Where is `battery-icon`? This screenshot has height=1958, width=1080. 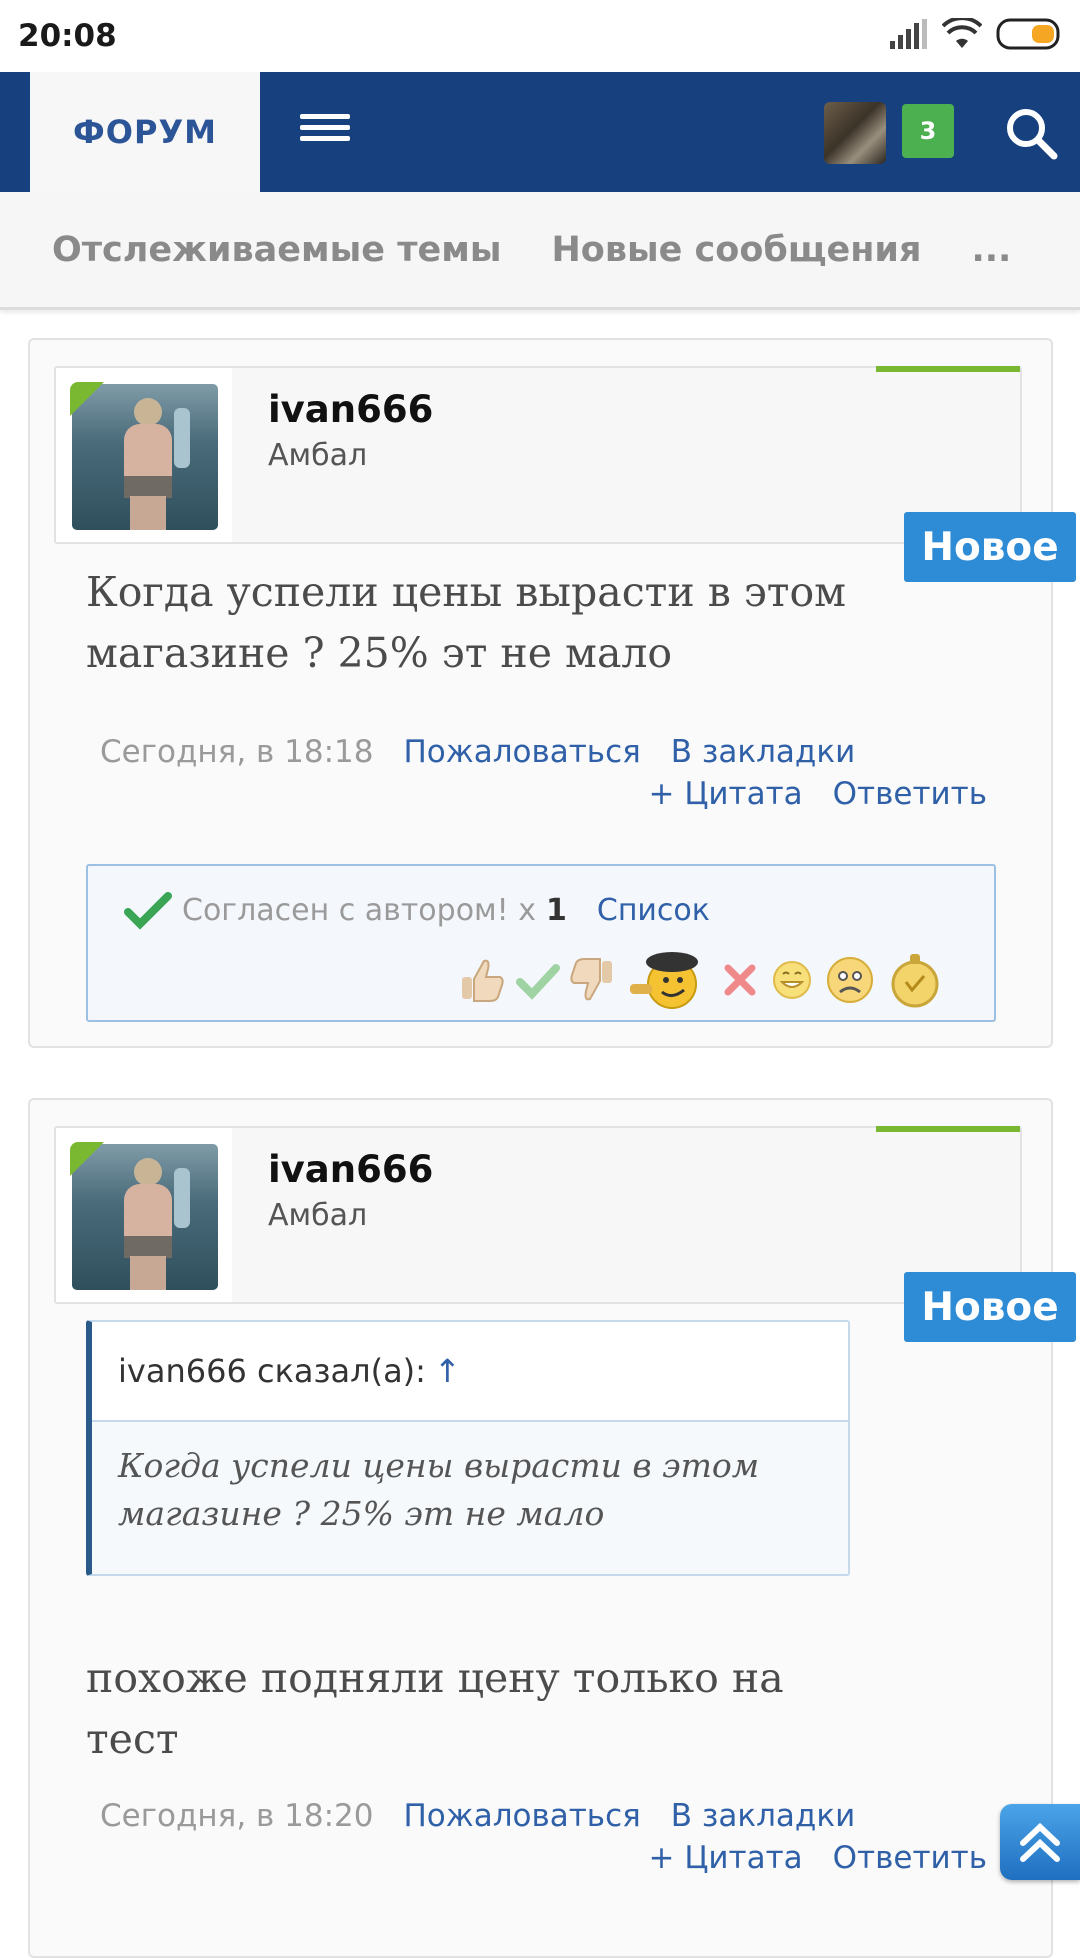 battery-icon is located at coordinates (1028, 34).